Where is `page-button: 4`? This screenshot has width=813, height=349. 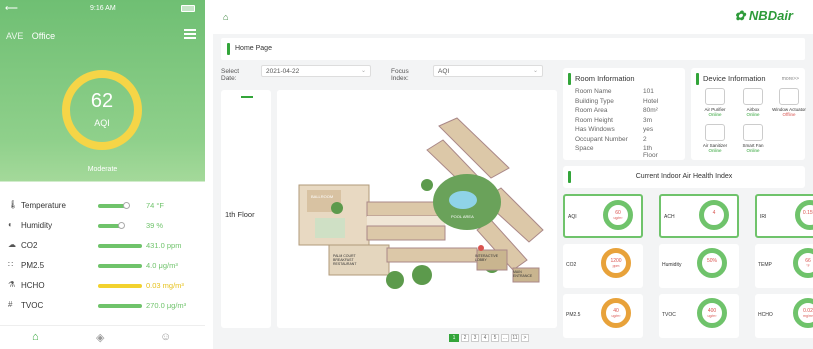
page-button: 4 is located at coordinates (485, 338).